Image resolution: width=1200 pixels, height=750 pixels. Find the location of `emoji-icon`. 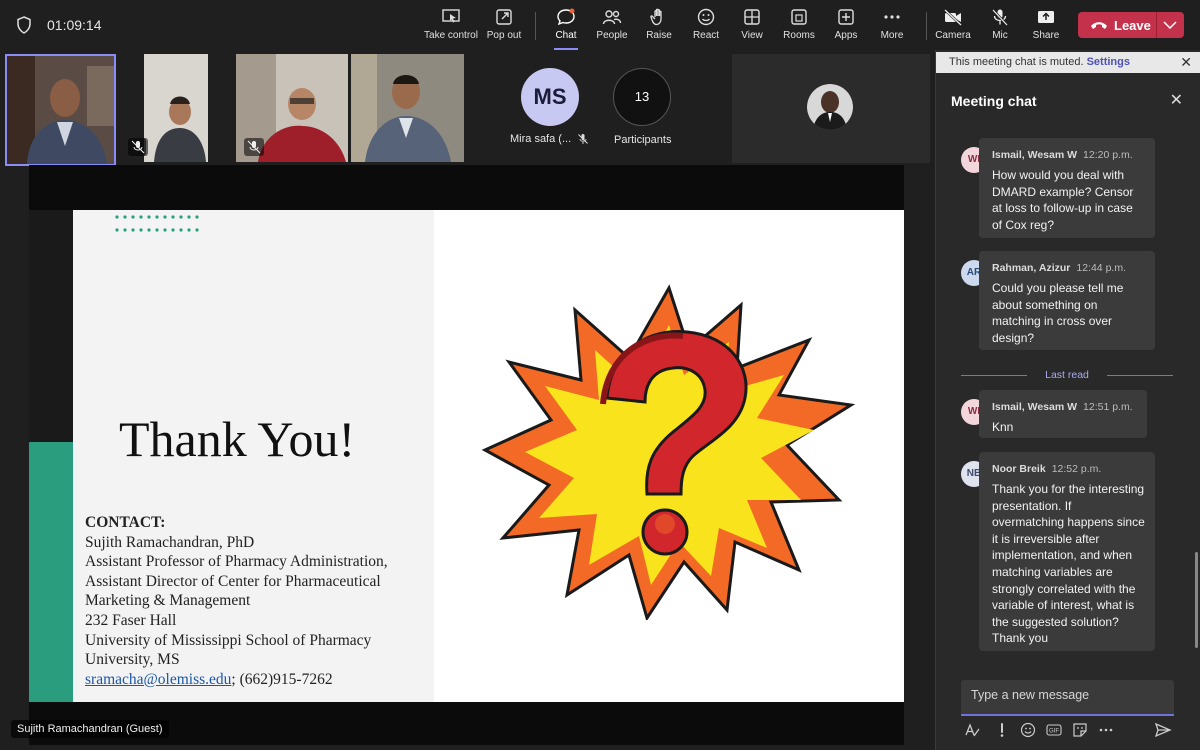

emoji-icon is located at coordinates (1028, 730).